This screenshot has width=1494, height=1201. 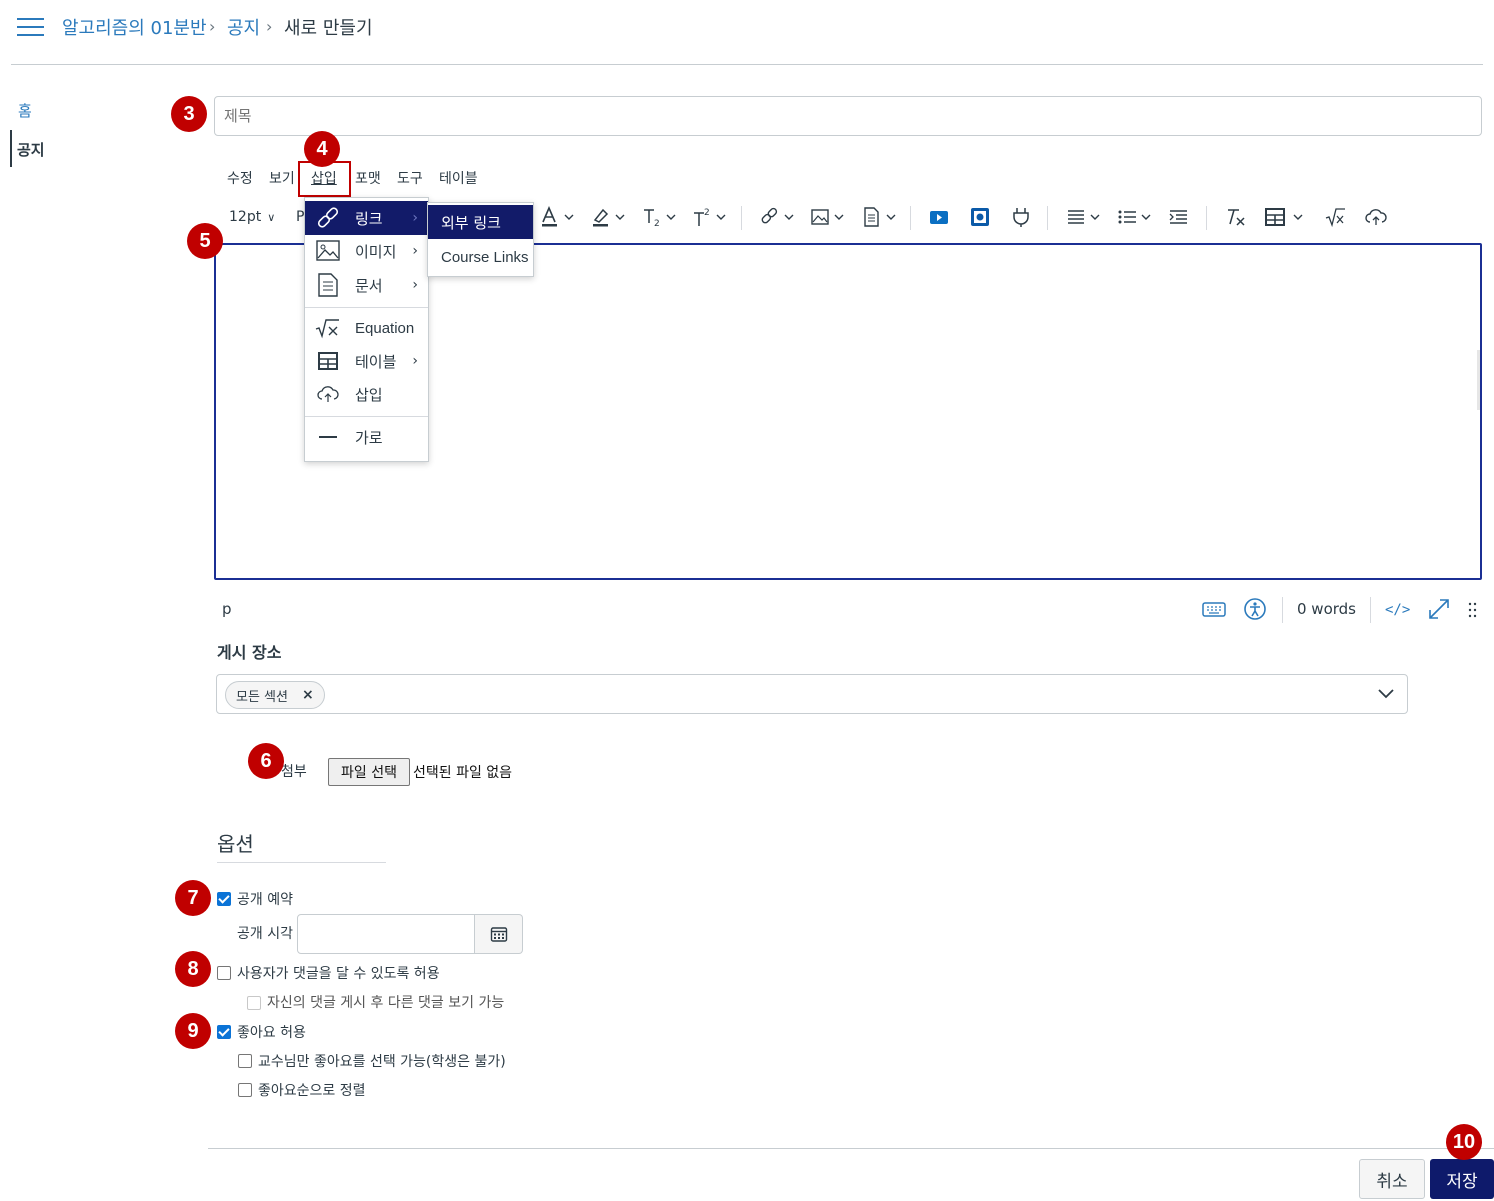 I want to click on menubar-tools: 도구, so click(x=410, y=178).